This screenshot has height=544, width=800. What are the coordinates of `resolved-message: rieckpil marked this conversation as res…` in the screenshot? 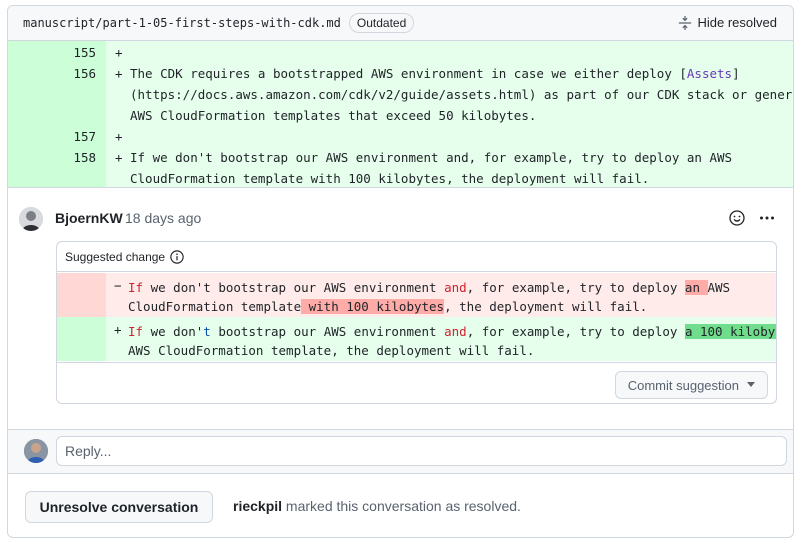 It's located at (377, 506).